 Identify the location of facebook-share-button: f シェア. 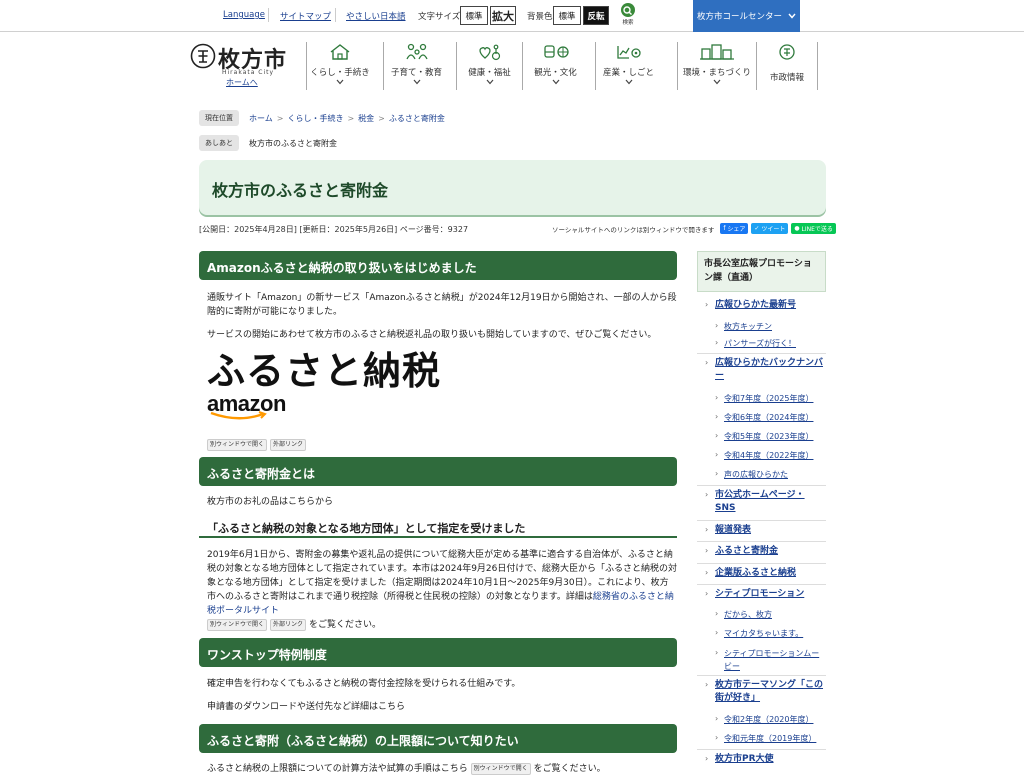
(734, 228).